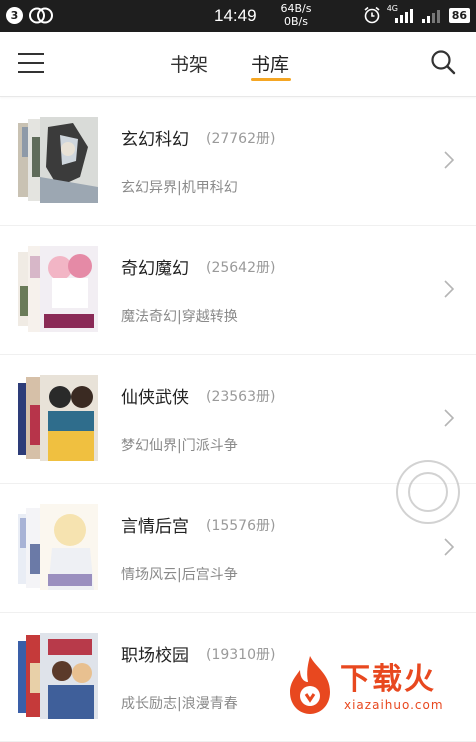 Image resolution: width=476 pixels, height=742 pixels. Describe the element at coordinates (241, 139) in the screenshot. I see `category-count: (27762册)` at that location.